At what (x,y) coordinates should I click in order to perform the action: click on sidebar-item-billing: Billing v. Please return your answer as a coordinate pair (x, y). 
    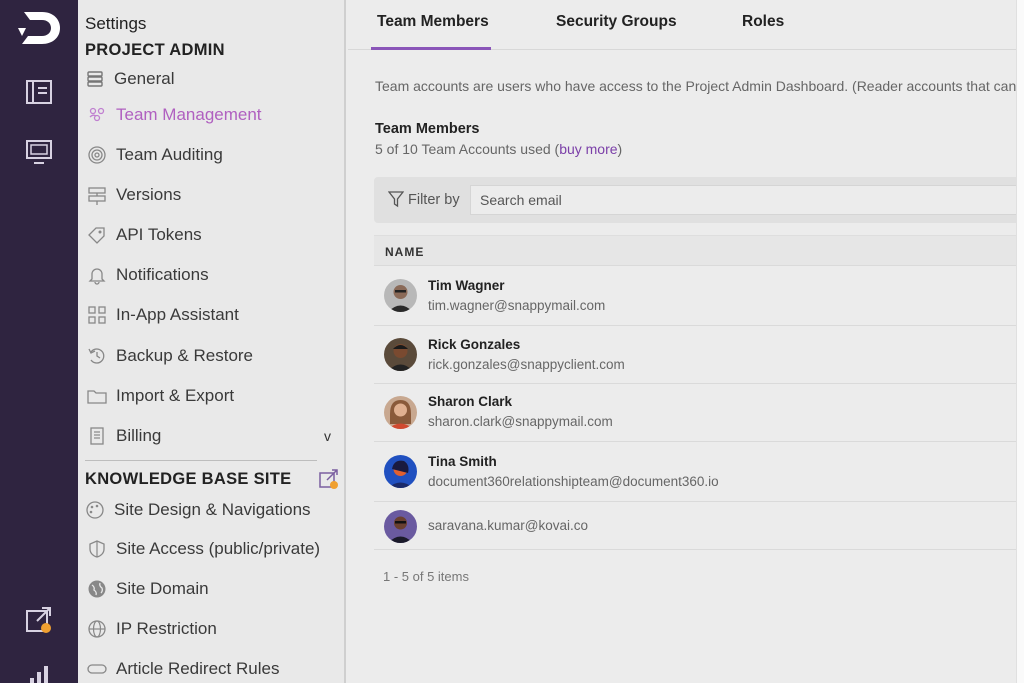
    Looking at the image, I should click on (213, 436).